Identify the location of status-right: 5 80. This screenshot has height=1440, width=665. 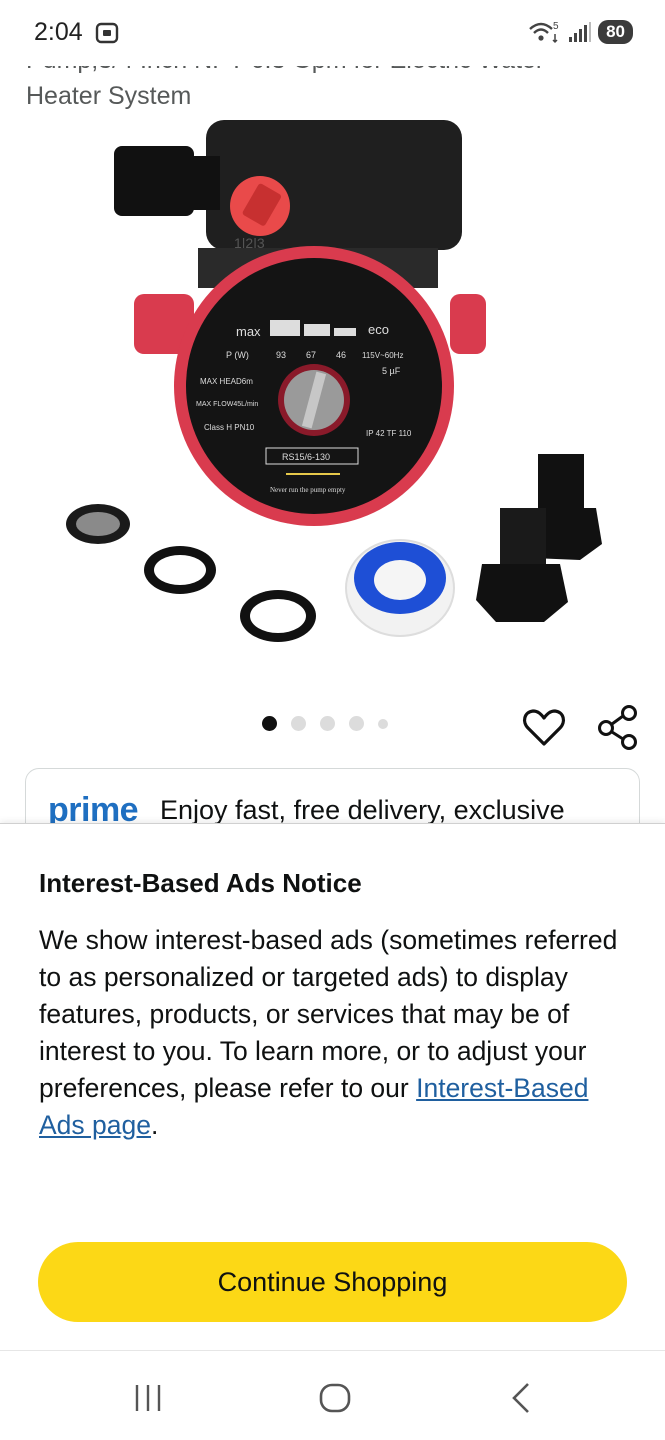
(580, 32).